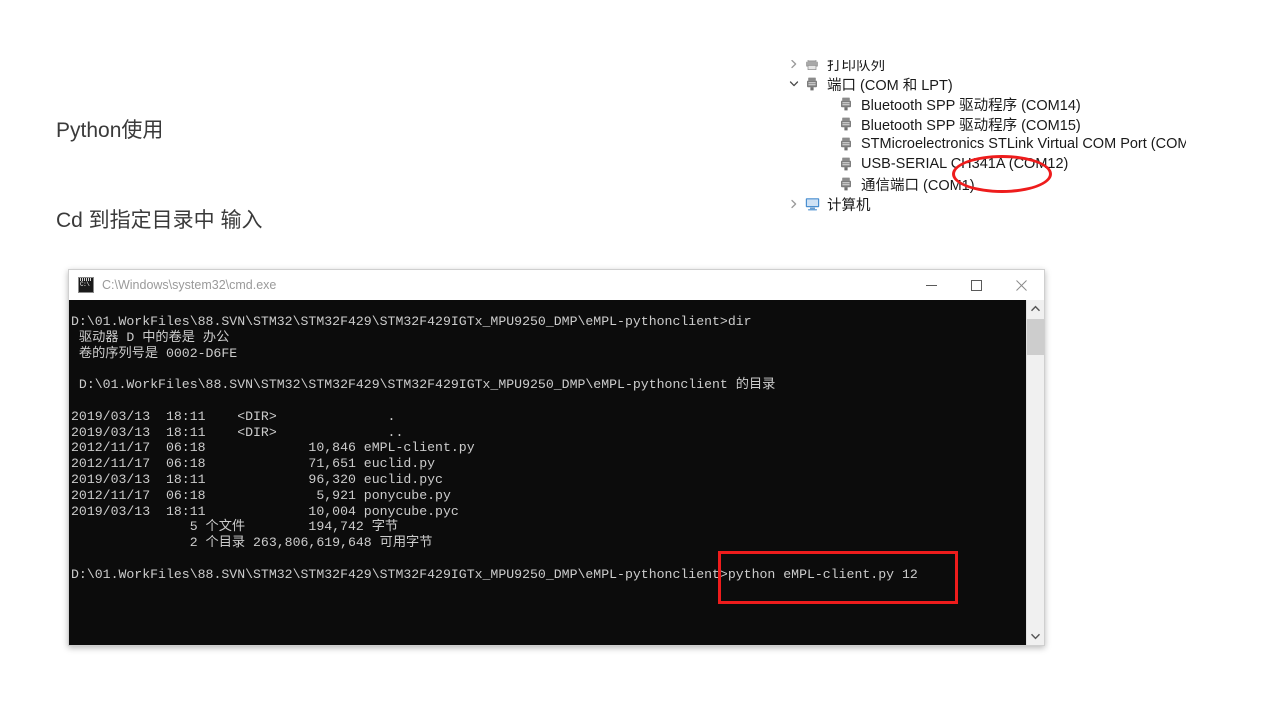 This screenshot has height=720, width=1280. I want to click on console-line: 2019/03/13 18:11 96,320 euclid.pyc, so click(257, 479).